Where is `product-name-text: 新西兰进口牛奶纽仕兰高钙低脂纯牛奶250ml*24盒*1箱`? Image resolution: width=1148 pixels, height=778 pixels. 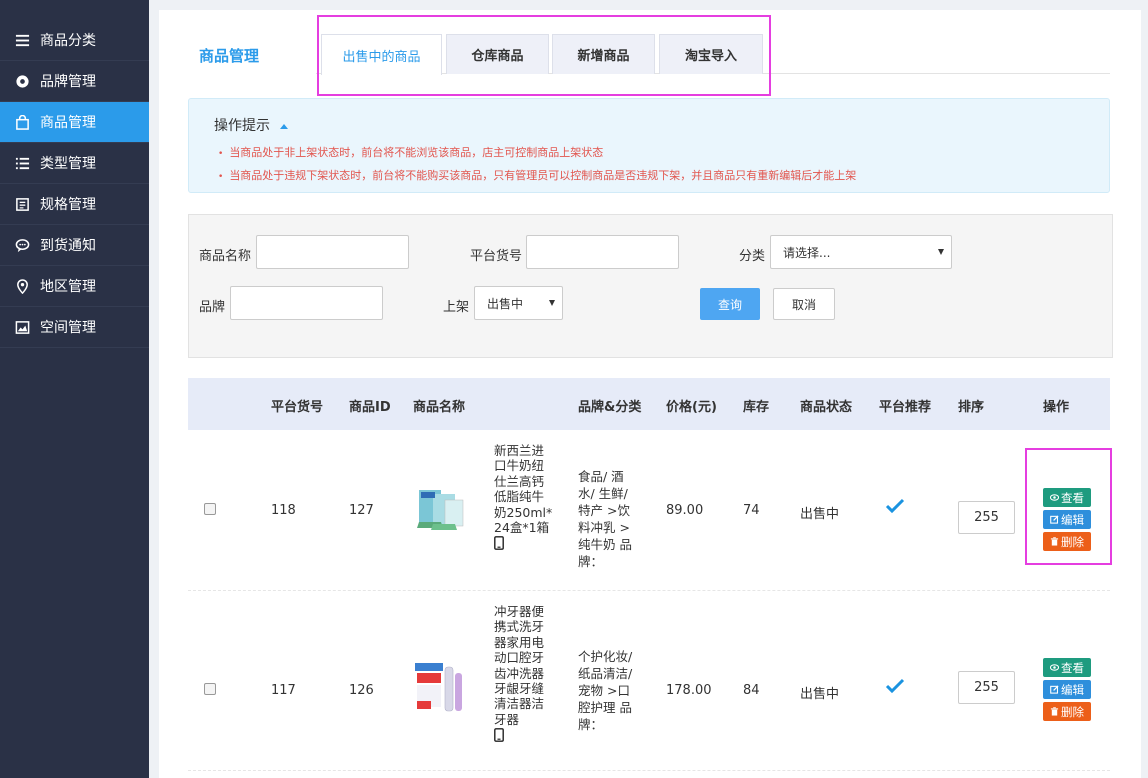
product-name-text: 新西兰进口牛奶纽仕兰高钙低脂纯牛奶250ml*24盒*1箱 is located at coordinates (523, 489).